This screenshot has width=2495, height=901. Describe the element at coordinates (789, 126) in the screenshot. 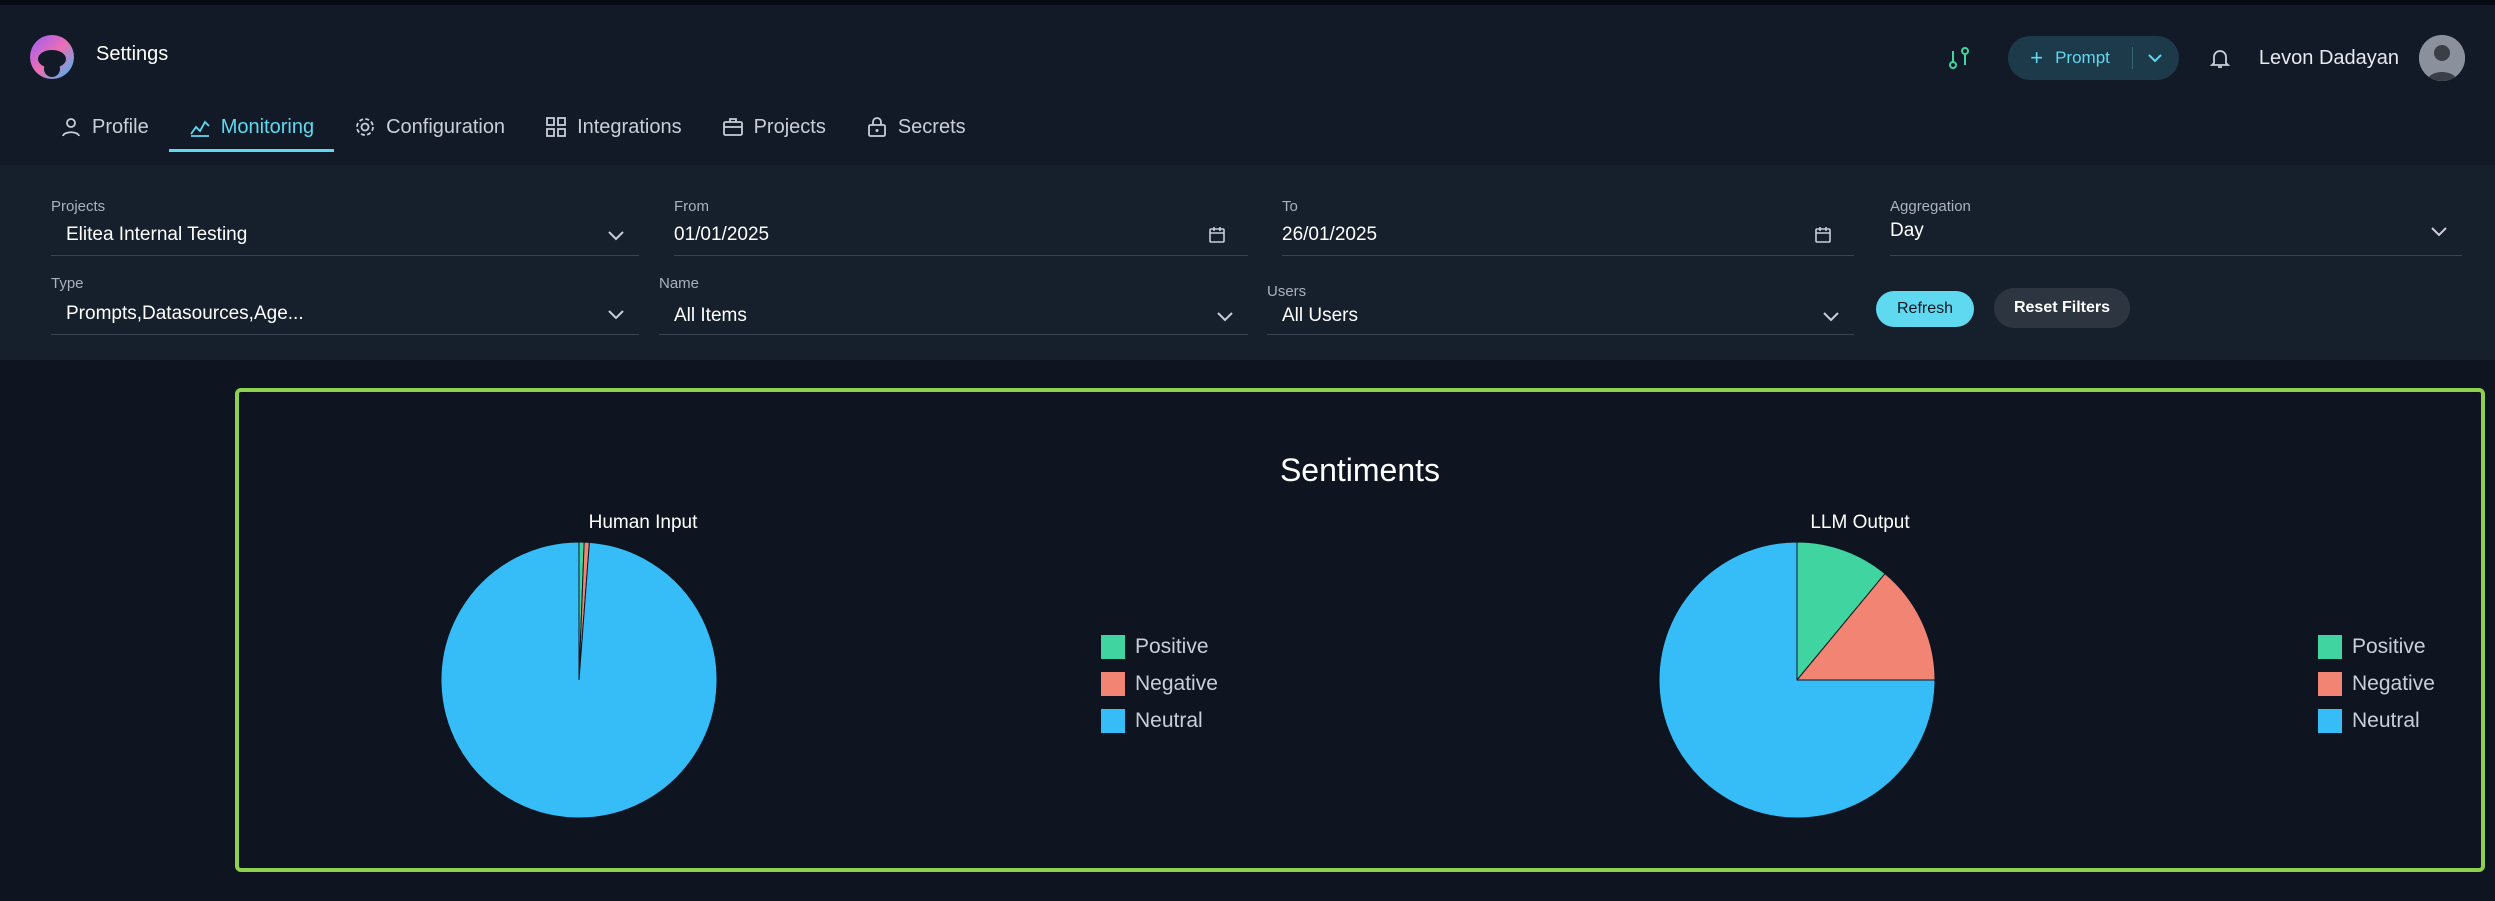

I see `tab-label: Projects` at that location.